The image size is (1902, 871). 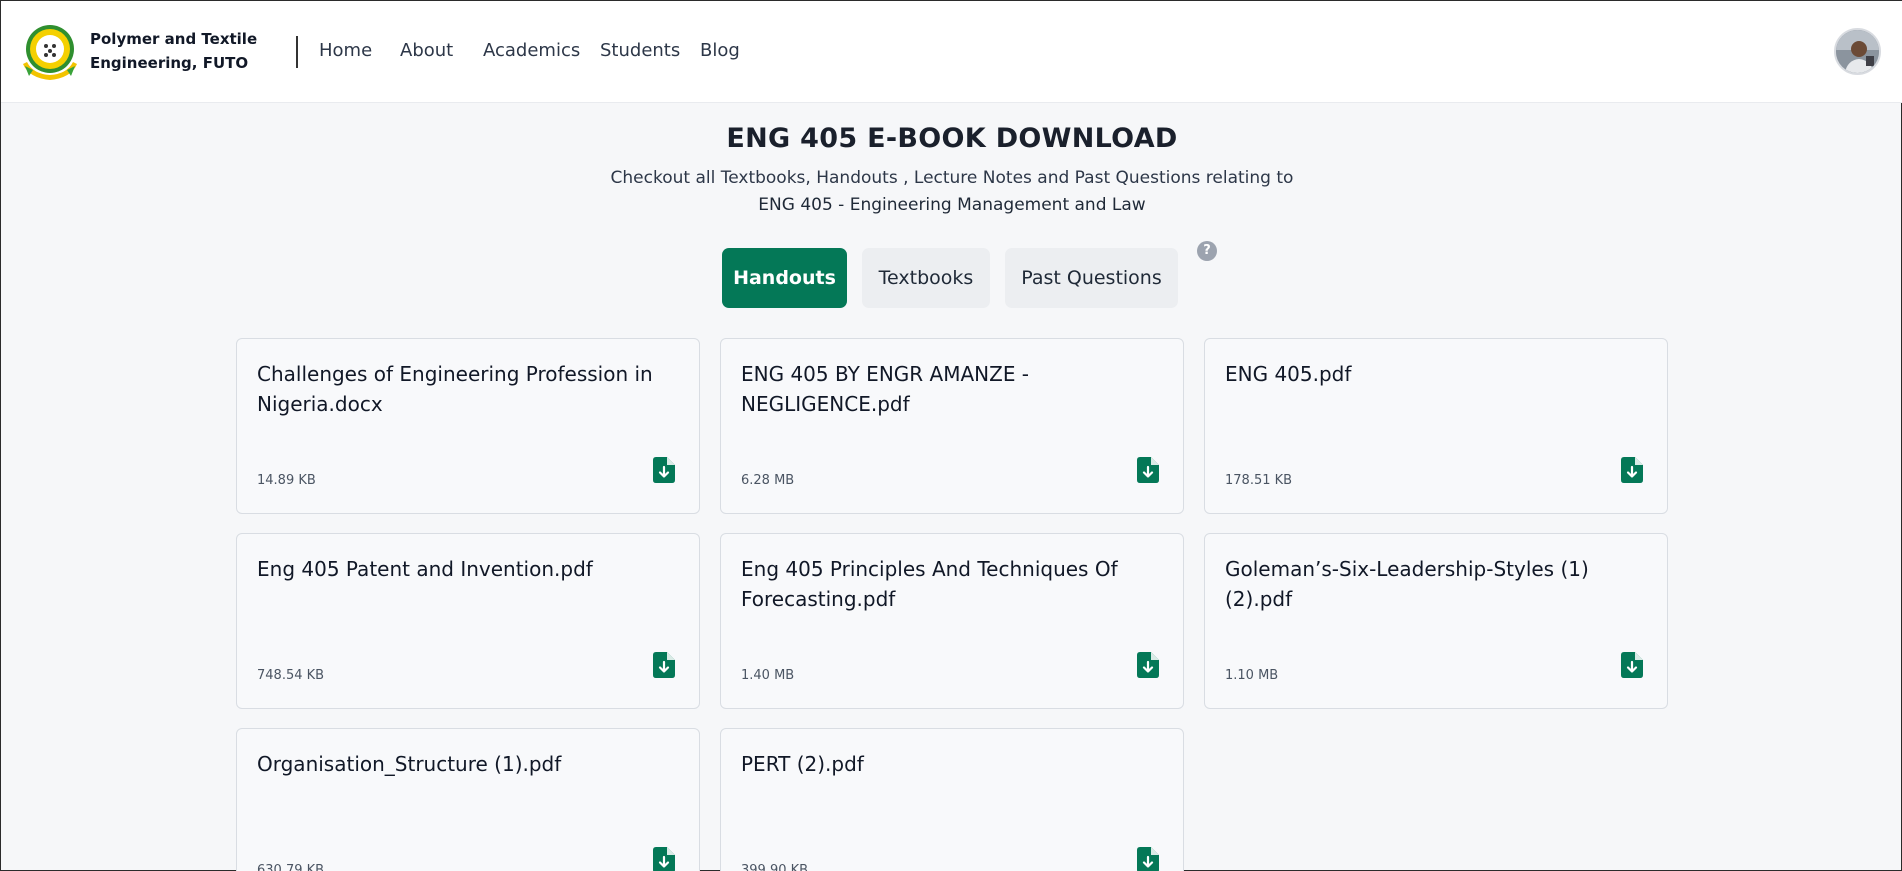 I want to click on file-size: 1.10 MB, so click(x=1252, y=675).